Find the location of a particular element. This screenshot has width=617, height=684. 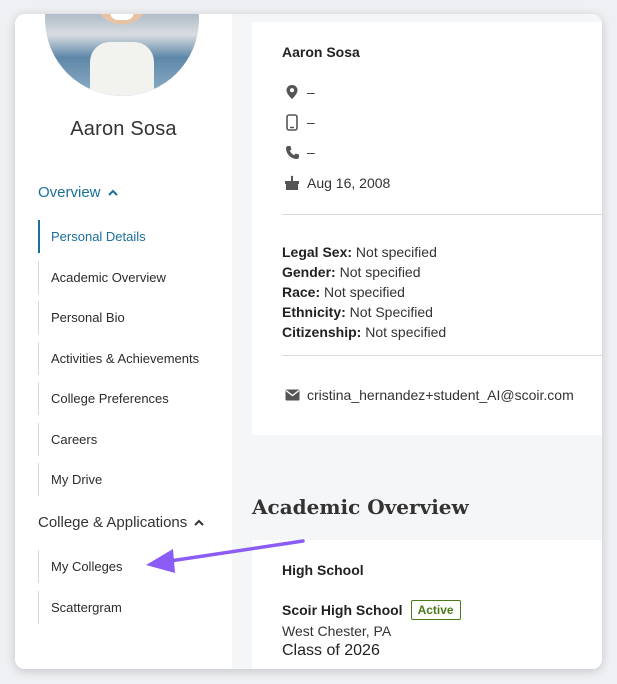

sidebar-item-academic-overview: Academic Overview is located at coordinates (118, 277).